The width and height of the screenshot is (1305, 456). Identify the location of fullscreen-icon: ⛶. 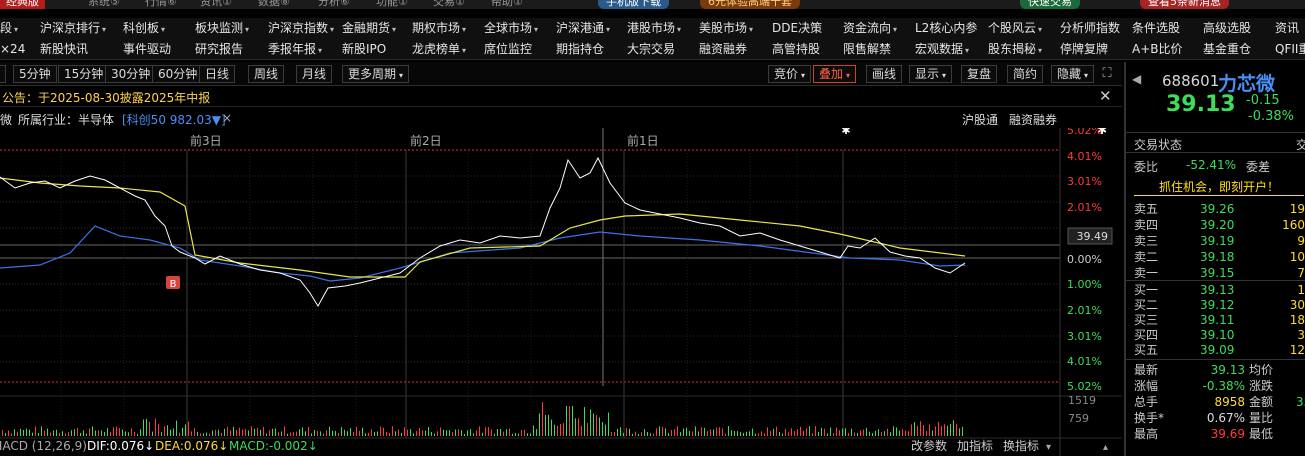
(1107, 74).